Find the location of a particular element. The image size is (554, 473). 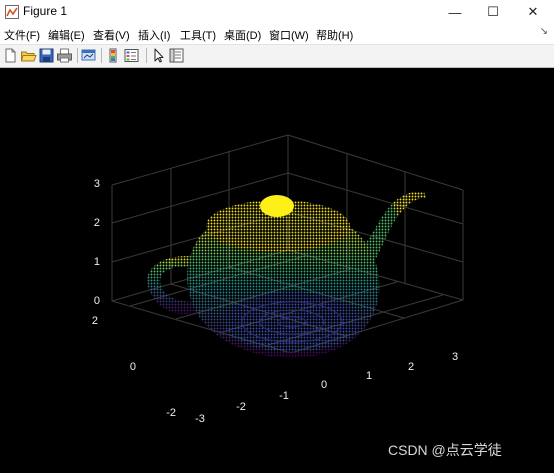

menu-file: 文件(F) is located at coordinates (22, 35).